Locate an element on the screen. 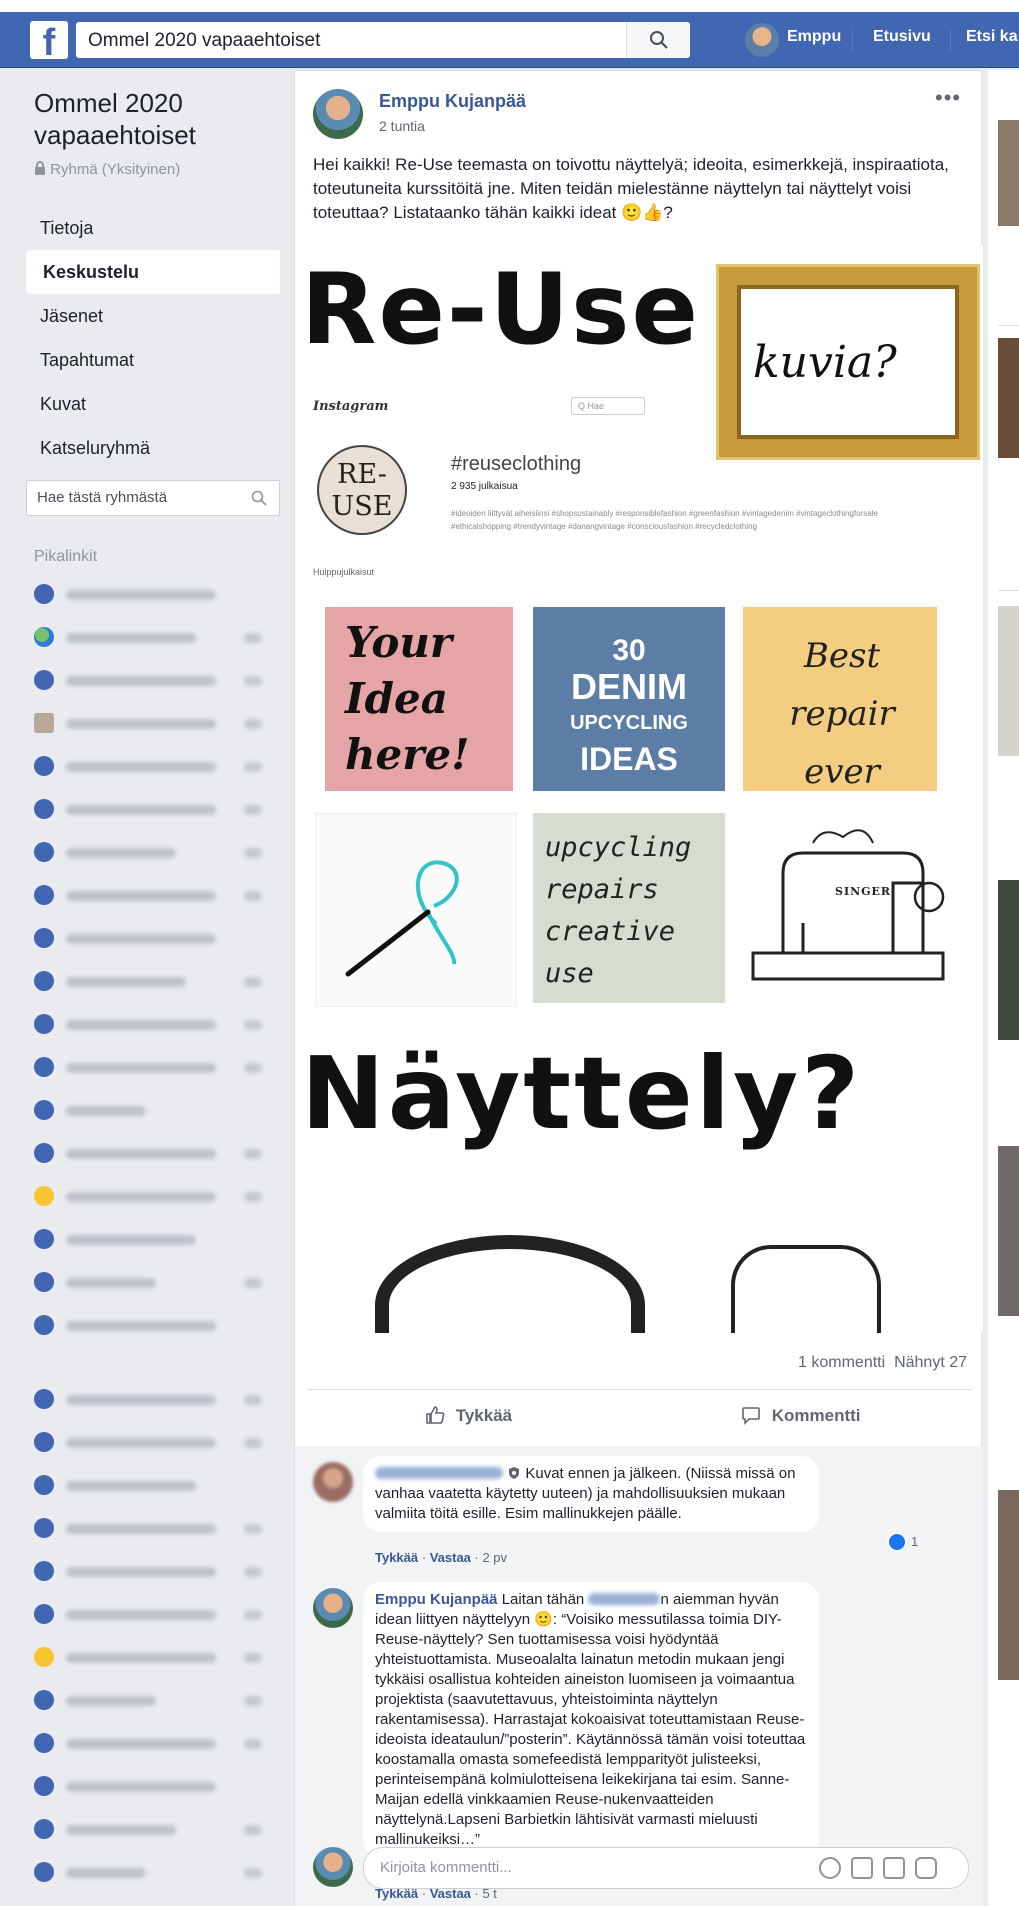  seen-count-link: Nähnyt 27 is located at coordinates (930, 1362).